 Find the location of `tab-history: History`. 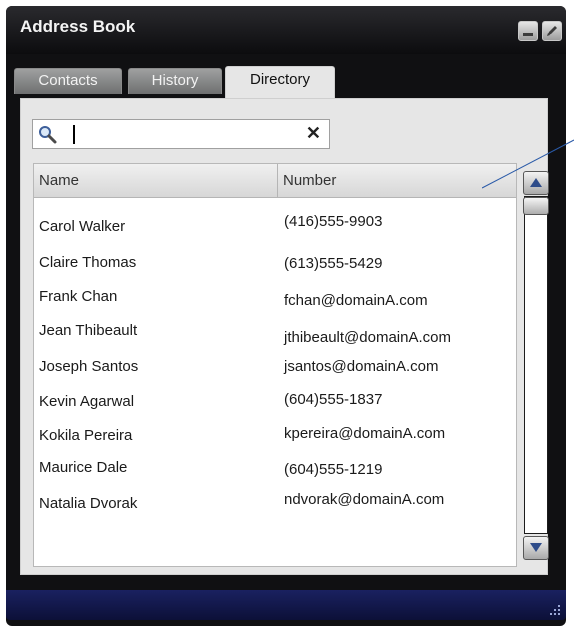

tab-history: History is located at coordinates (175, 81).